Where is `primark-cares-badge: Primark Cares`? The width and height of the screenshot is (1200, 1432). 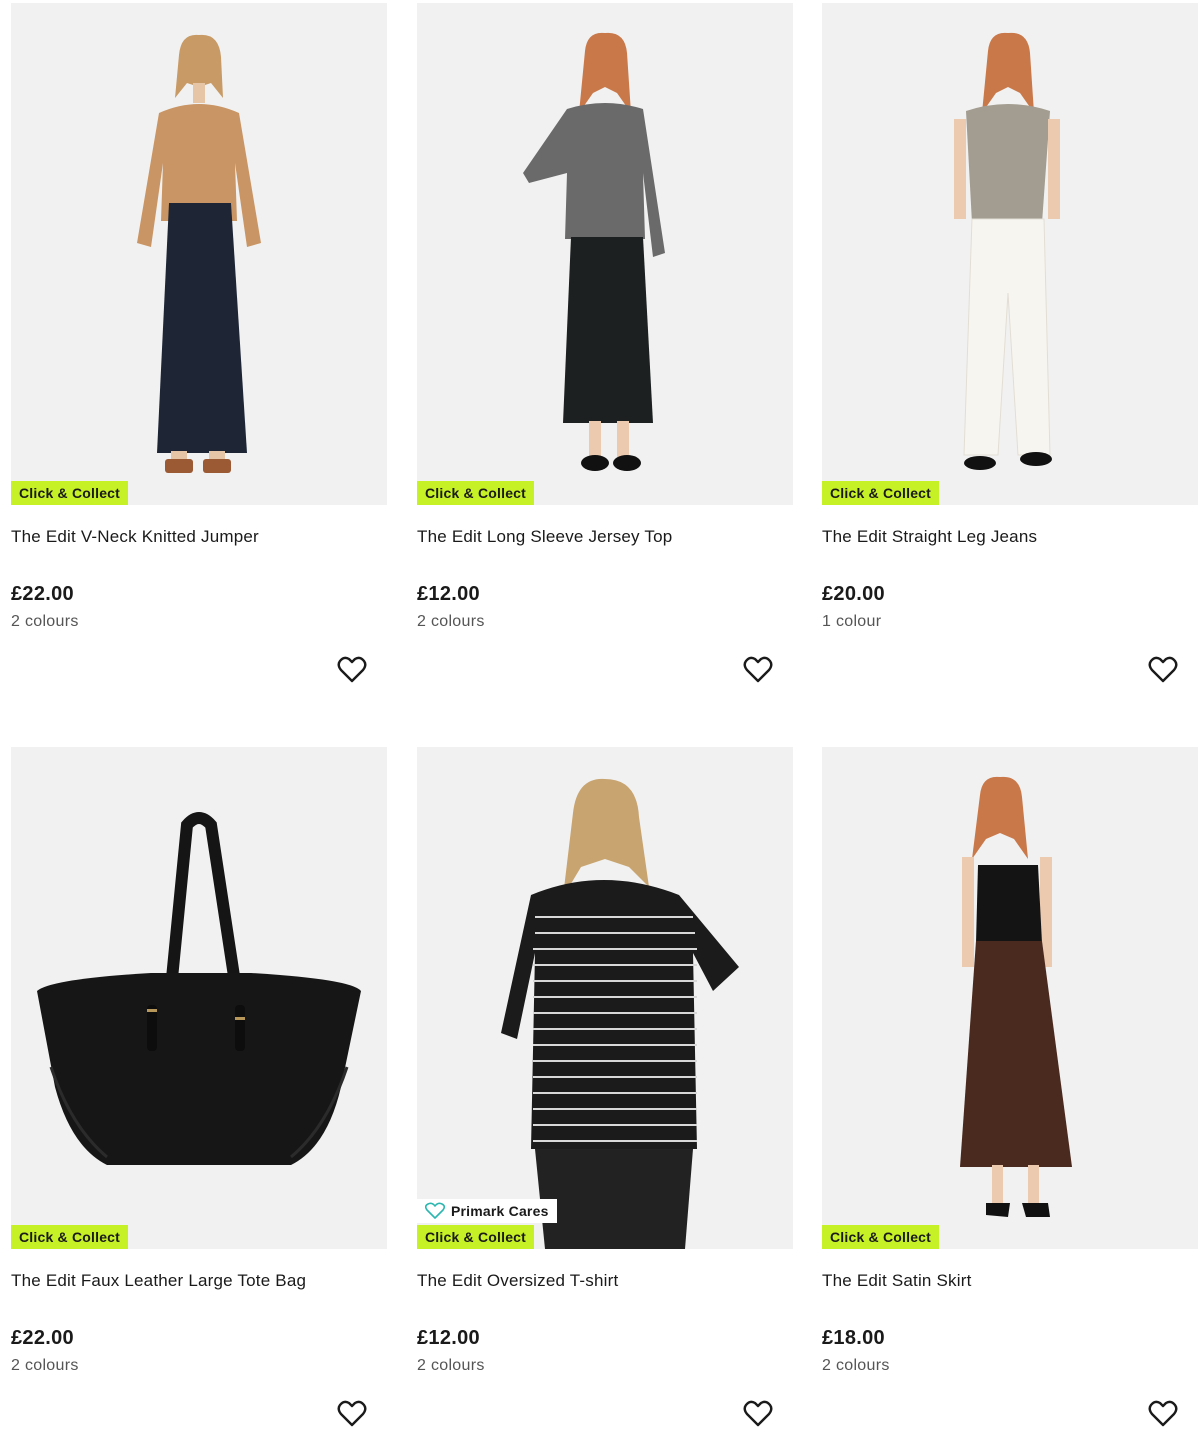 primark-cares-badge: Primark Cares is located at coordinates (487, 1211).